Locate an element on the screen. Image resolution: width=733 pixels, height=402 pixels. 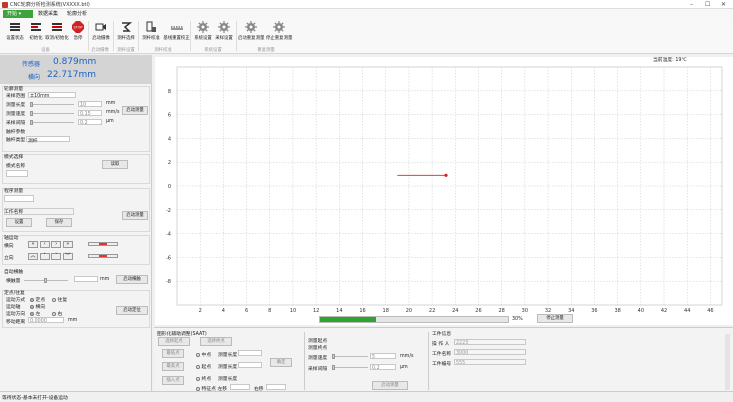
interval-input: 0.2 is located at coordinates (90, 122).